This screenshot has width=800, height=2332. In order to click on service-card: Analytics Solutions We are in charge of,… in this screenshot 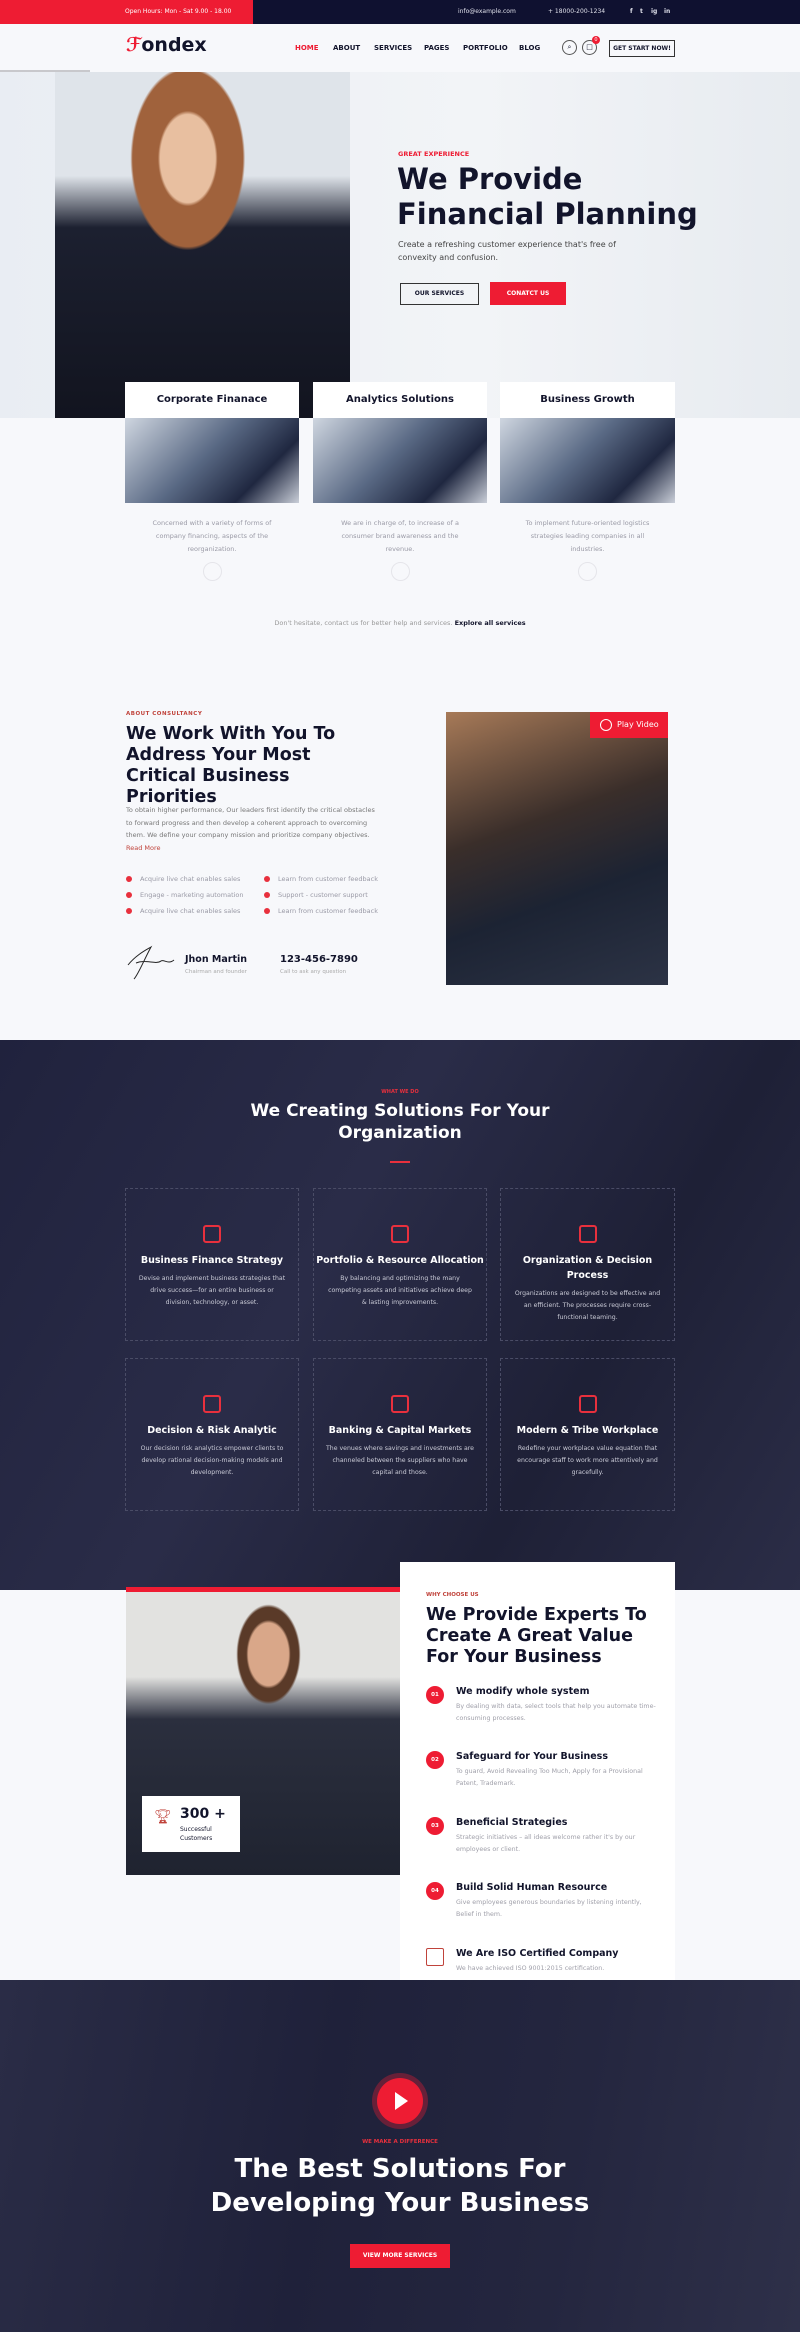, I will do `click(400, 484)`.